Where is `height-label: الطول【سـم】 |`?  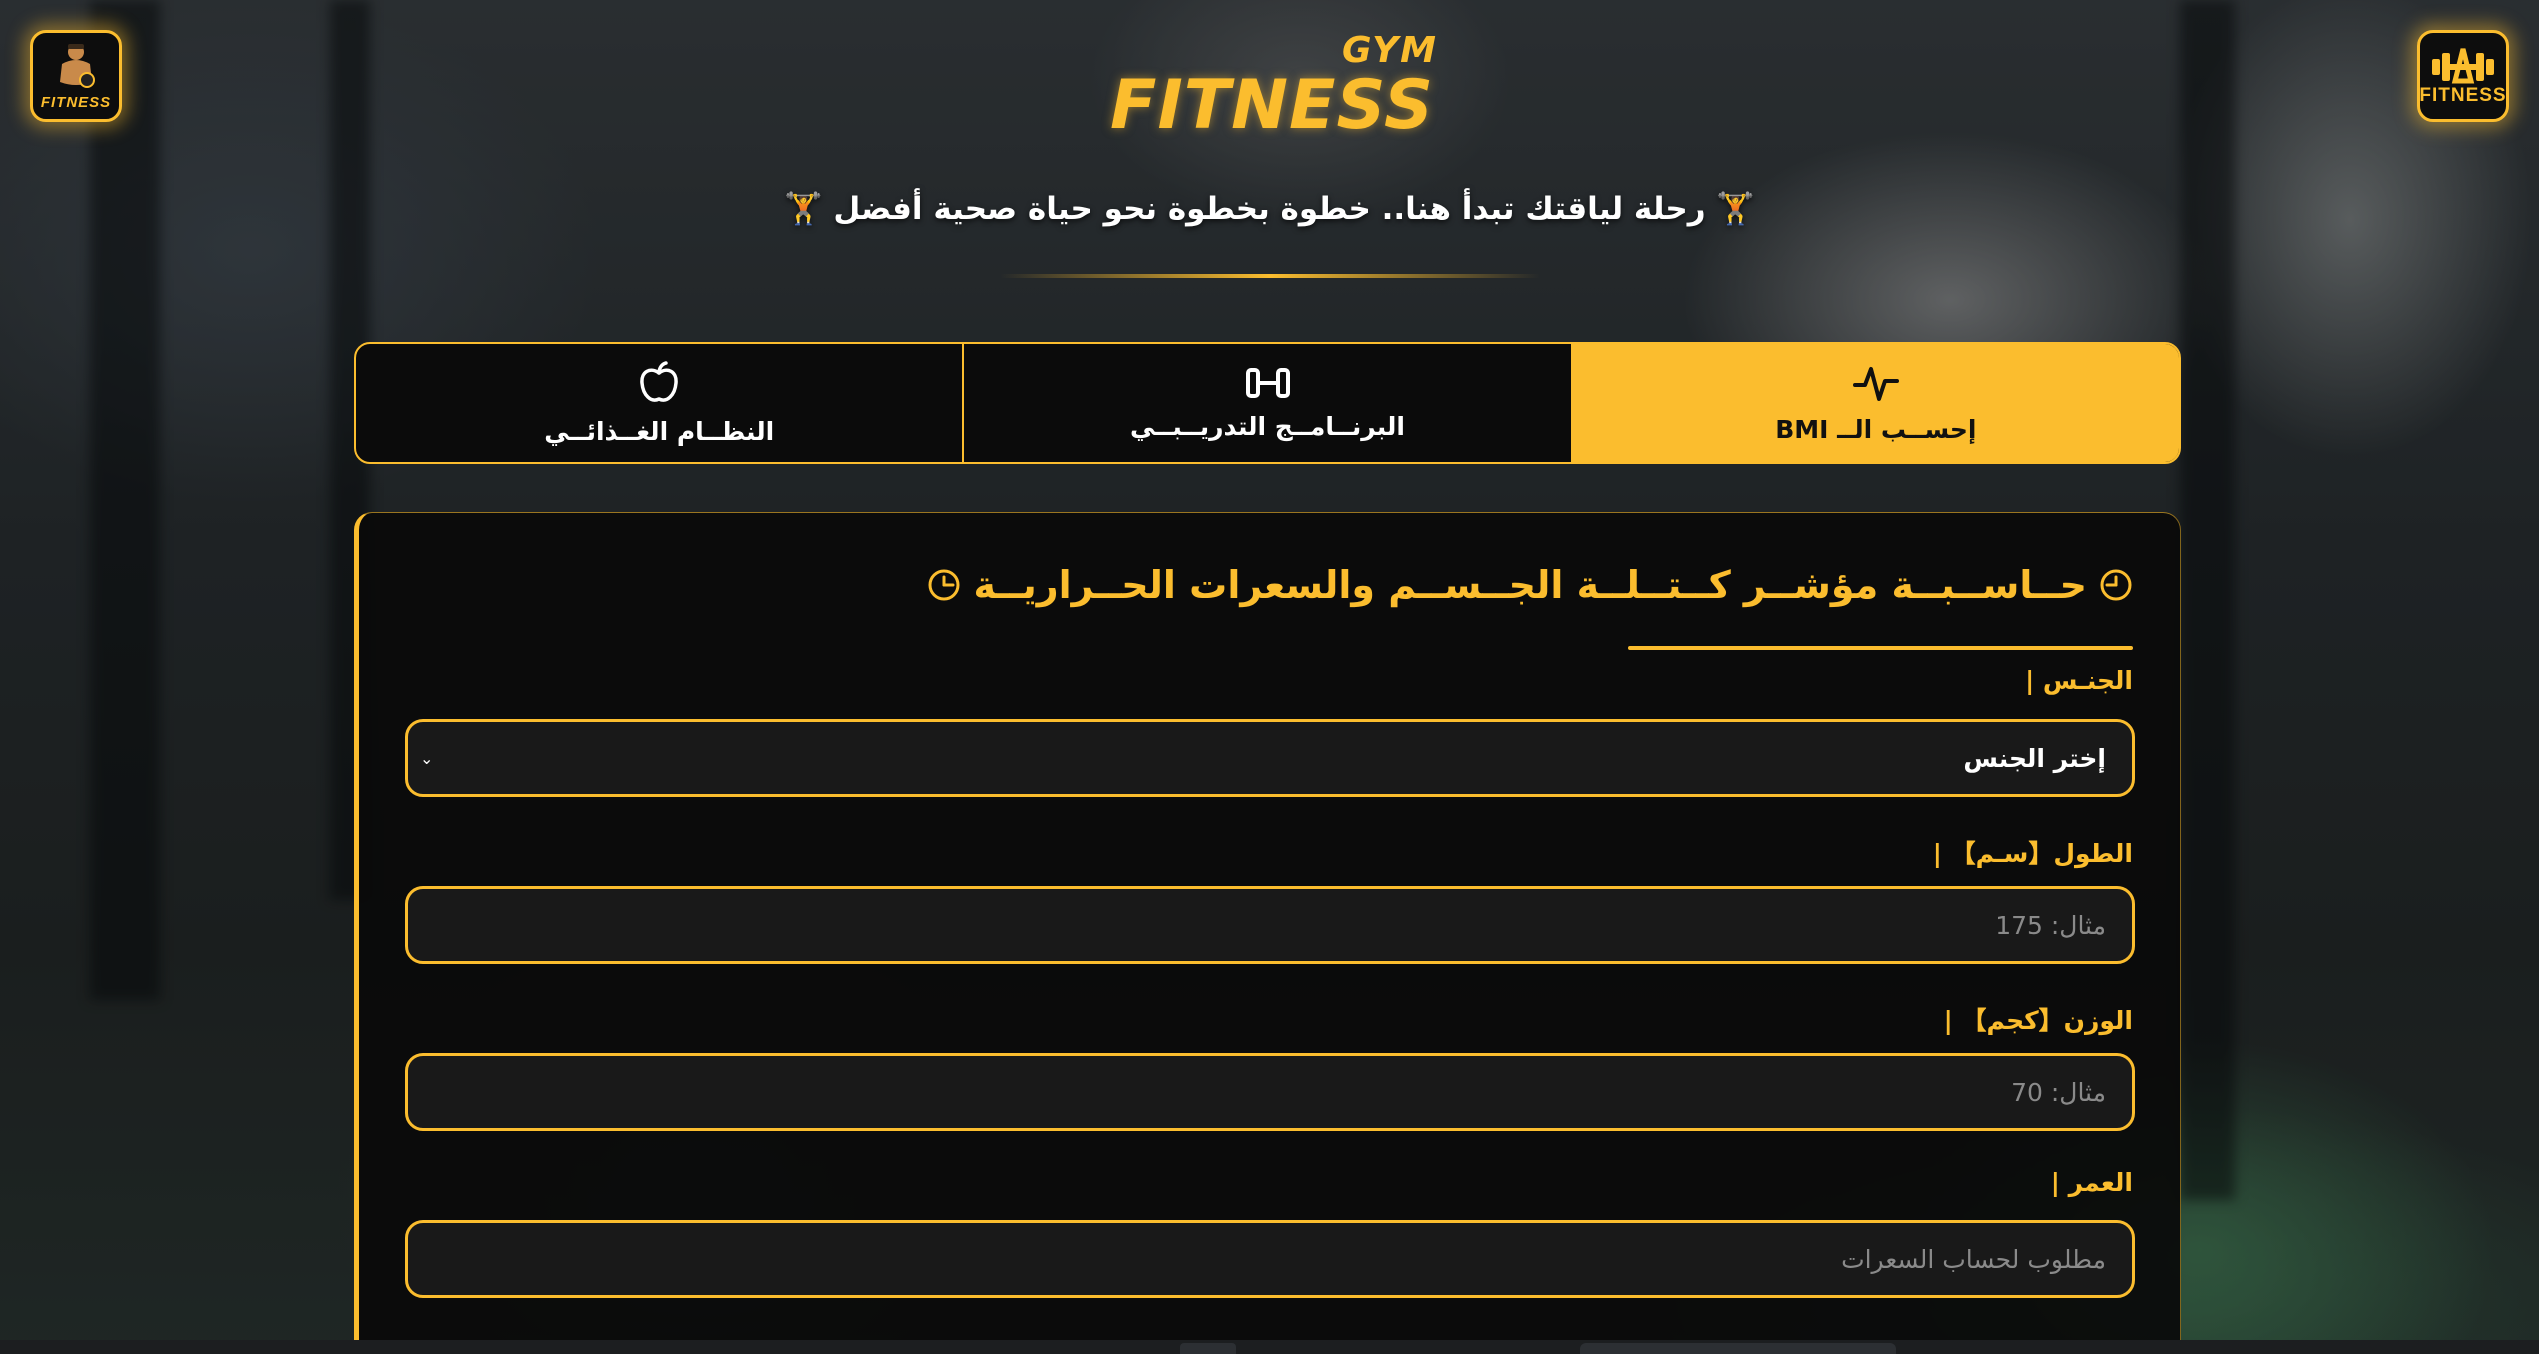
height-label: الطول【سـم】 | is located at coordinates (2032, 853).